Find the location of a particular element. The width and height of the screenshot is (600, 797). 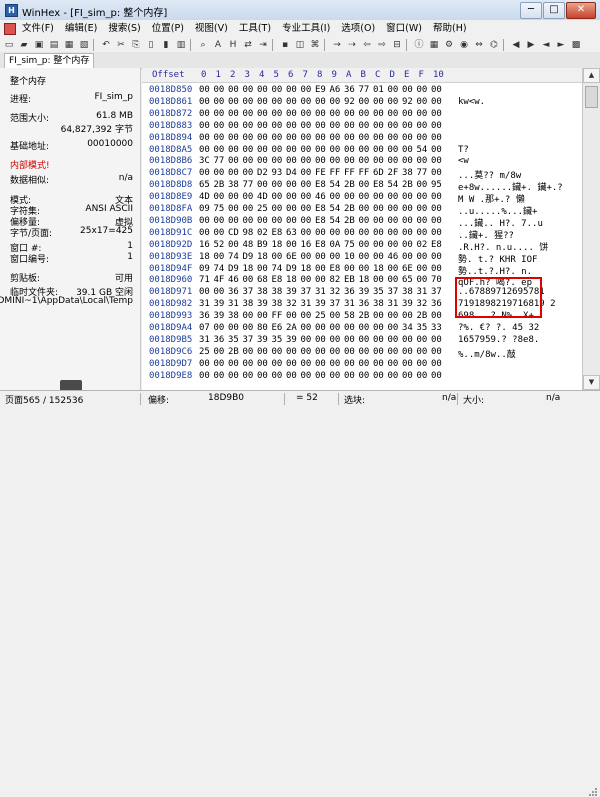

text-cell: %..m/8w..敲 is located at coordinates (519, 353).